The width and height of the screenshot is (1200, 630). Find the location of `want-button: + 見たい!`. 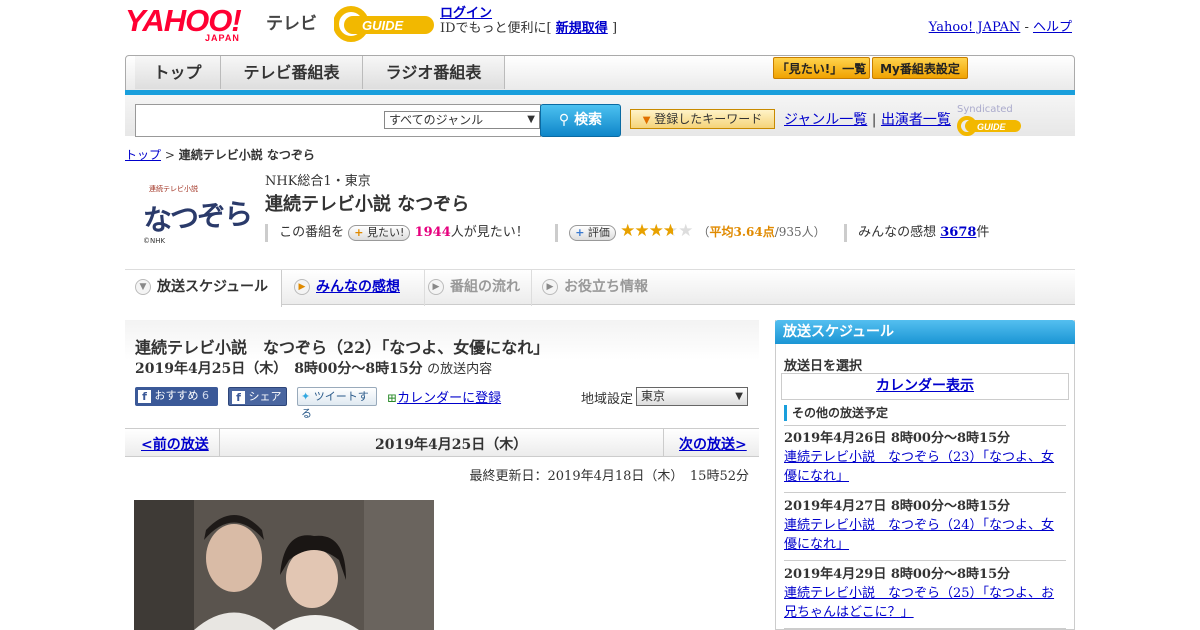

want-button: + 見たい! is located at coordinates (379, 232).